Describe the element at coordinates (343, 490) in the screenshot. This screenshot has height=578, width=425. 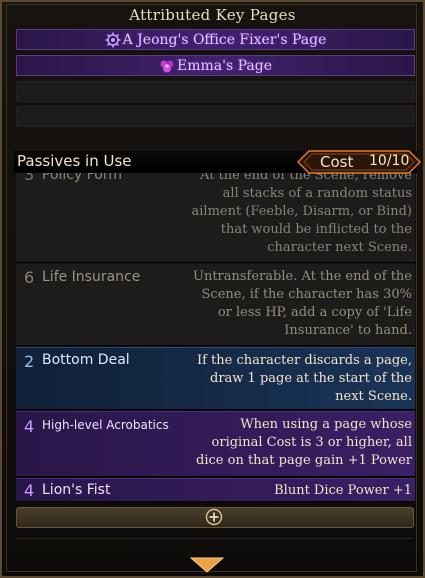
I see `passive-description: Blunt Dice Power +1` at that location.